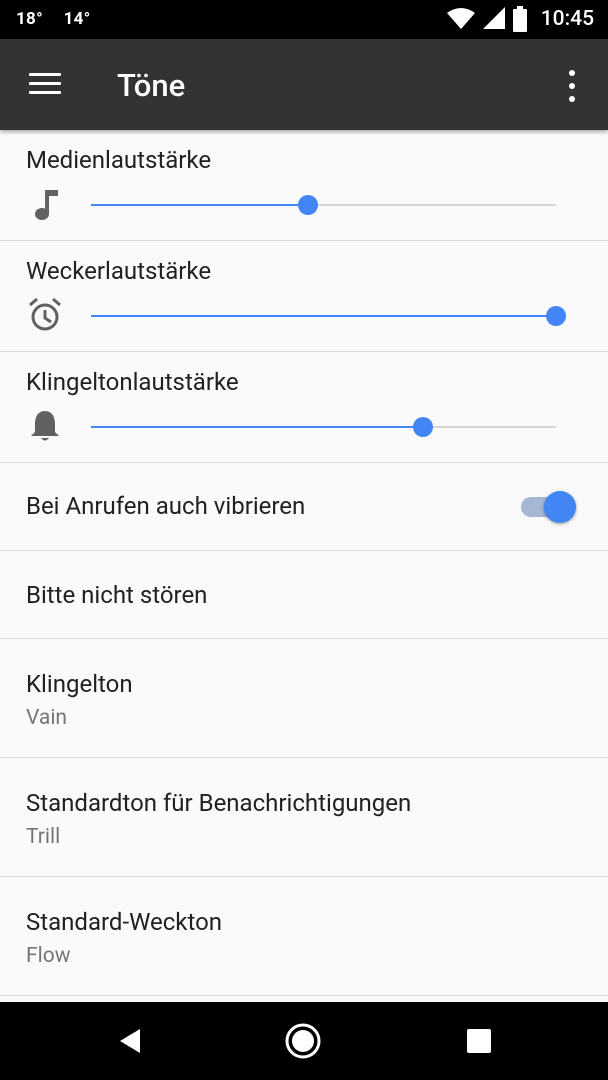 The height and width of the screenshot is (1080, 608). Describe the element at coordinates (43, 837) in the screenshot. I see `notification-sound-value: Trill` at that location.